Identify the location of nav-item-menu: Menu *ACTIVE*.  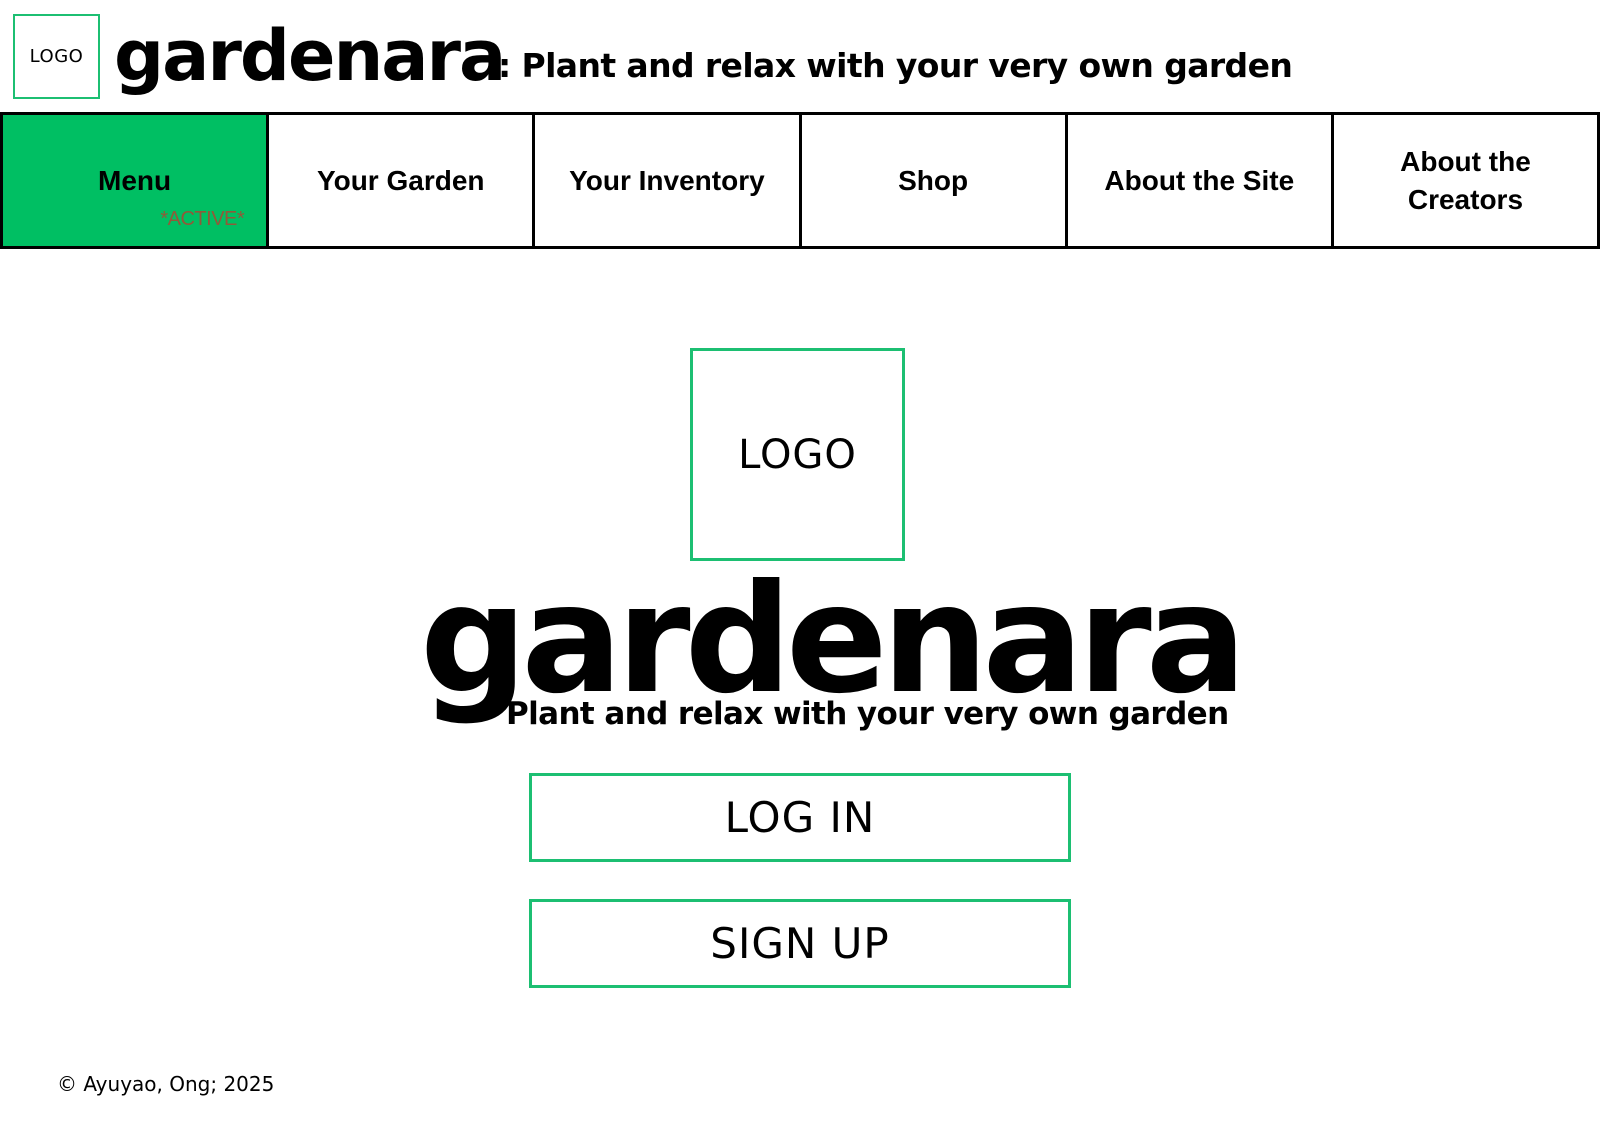
(133, 180).